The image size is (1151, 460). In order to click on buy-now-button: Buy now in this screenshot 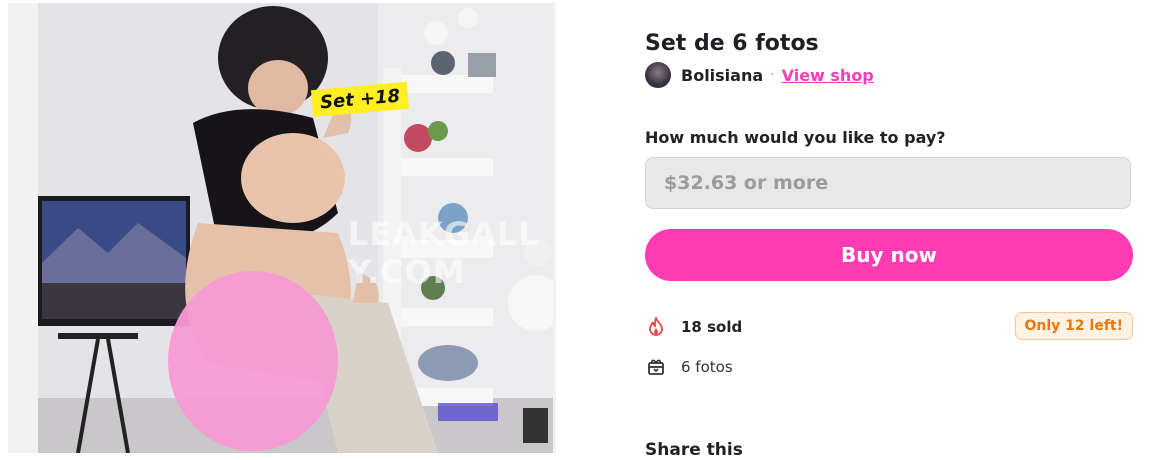, I will do `click(889, 255)`.